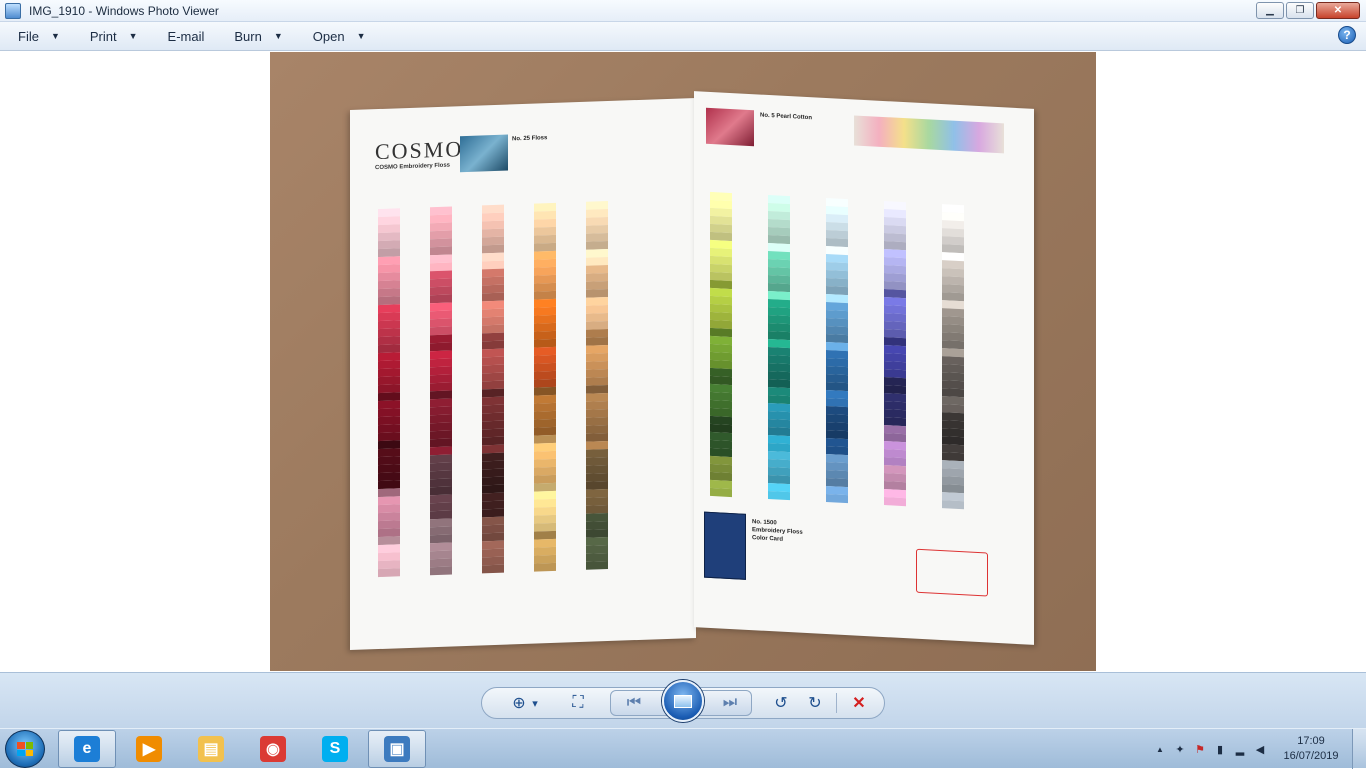 The width and height of the screenshot is (1366, 769). I want to click on cosmo-logo: COSMO, so click(419, 150).